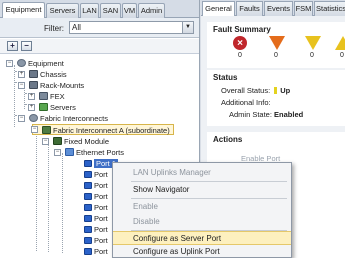  Describe the element at coordinates (202, 173) in the screenshot. I see `menu-item-lan-uplinks-manager: LAN Uplinks Manager` at that location.